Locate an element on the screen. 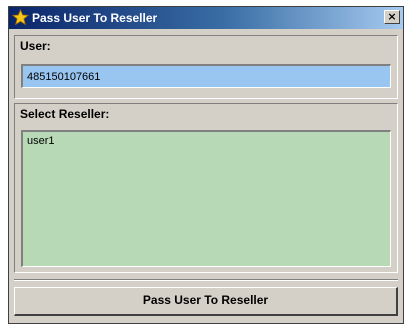 The width and height of the screenshot is (409, 326). star-icon is located at coordinates (20, 17).